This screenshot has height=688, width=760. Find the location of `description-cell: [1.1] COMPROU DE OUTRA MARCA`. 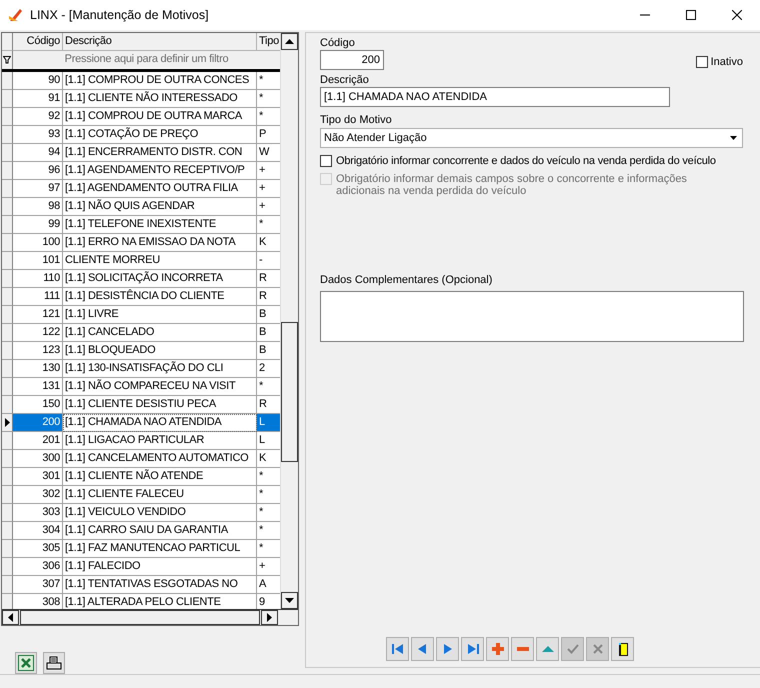

description-cell: [1.1] COMPROU DE OUTRA MARCA is located at coordinates (160, 117).